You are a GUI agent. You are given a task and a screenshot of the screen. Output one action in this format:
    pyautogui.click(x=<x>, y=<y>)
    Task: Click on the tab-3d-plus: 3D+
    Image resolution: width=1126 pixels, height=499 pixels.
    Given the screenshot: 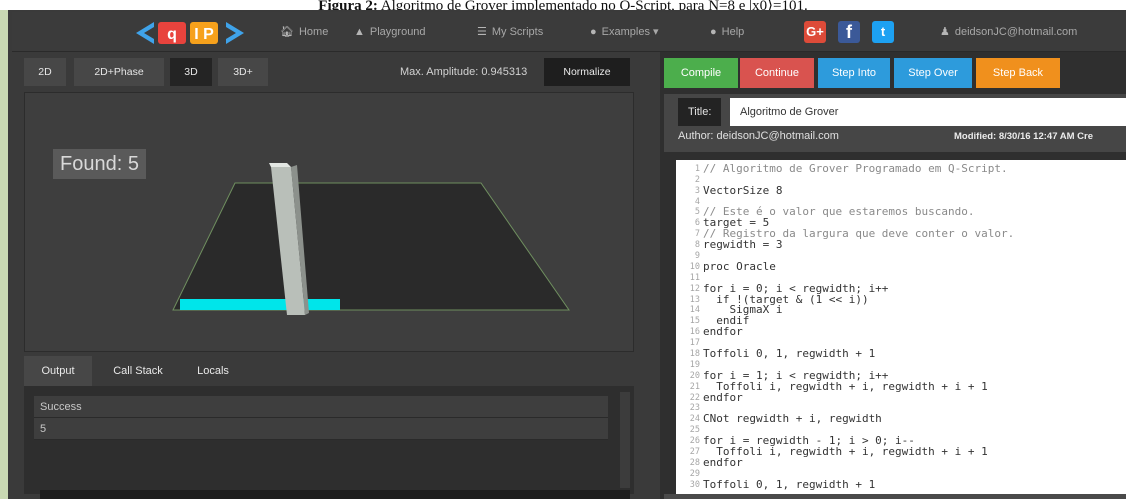 What is the action you would take?
    pyautogui.click(x=243, y=72)
    